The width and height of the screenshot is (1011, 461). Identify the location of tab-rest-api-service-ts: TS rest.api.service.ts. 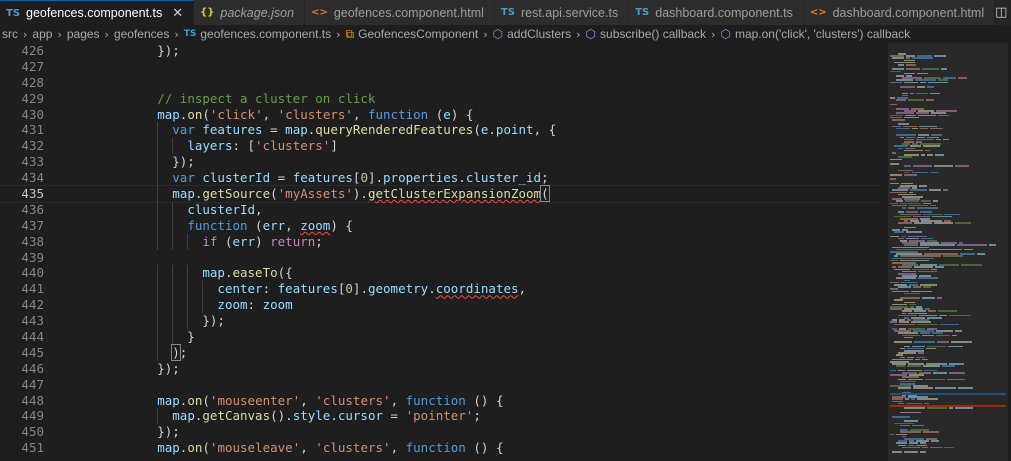
(562, 12).